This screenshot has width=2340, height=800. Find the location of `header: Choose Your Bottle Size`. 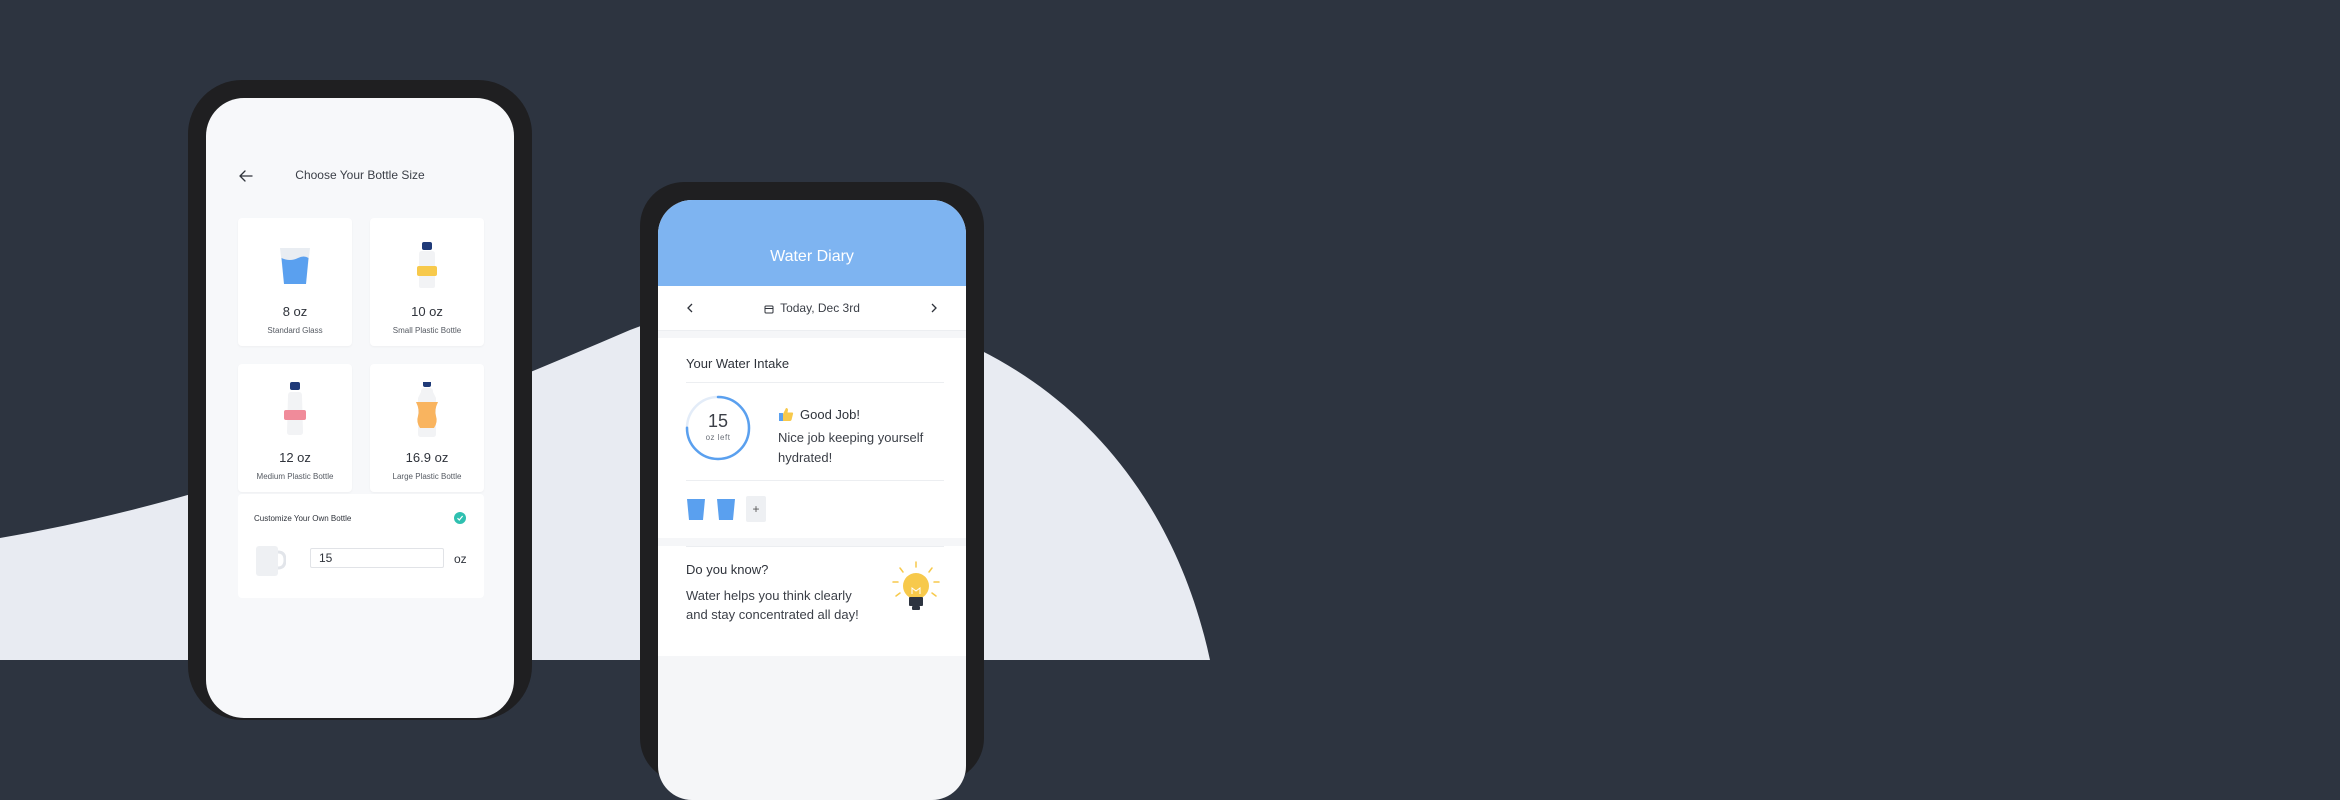

header: Choose Your Bottle Size is located at coordinates (360, 176).